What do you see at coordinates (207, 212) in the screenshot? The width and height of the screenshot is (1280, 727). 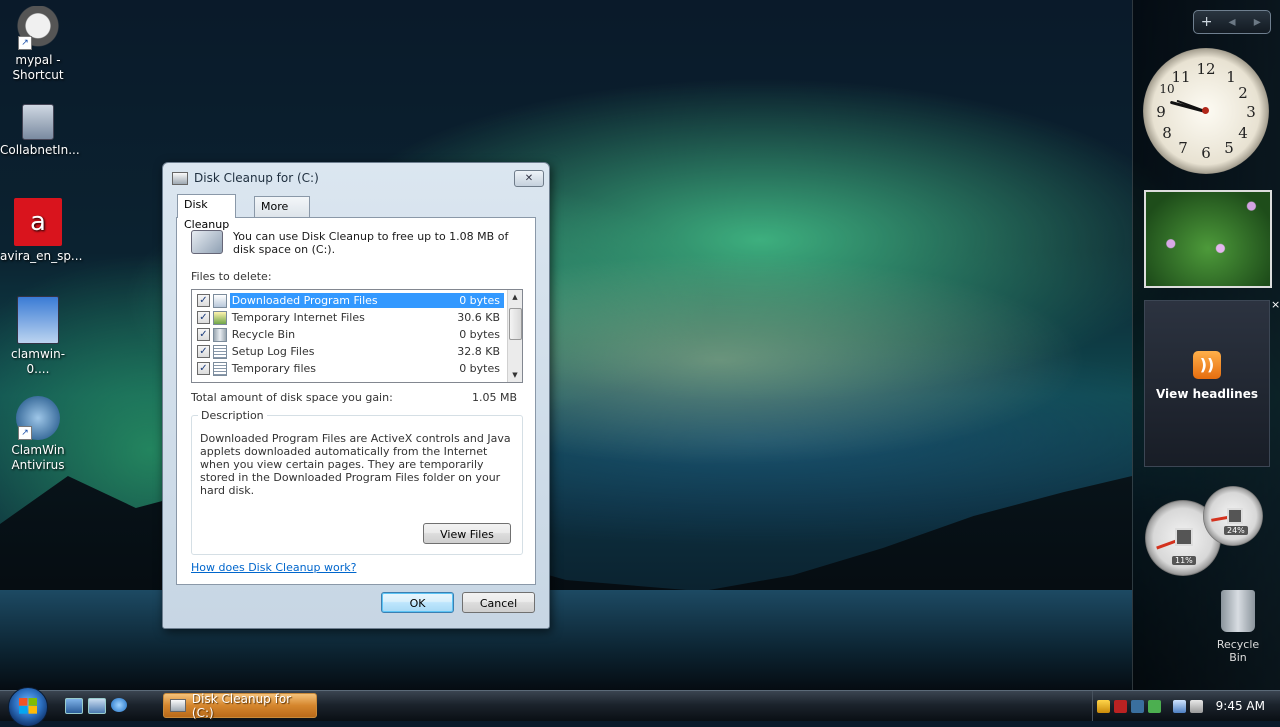 I see `tab-disk-cleanup: Disk Cleanup` at bounding box center [207, 212].